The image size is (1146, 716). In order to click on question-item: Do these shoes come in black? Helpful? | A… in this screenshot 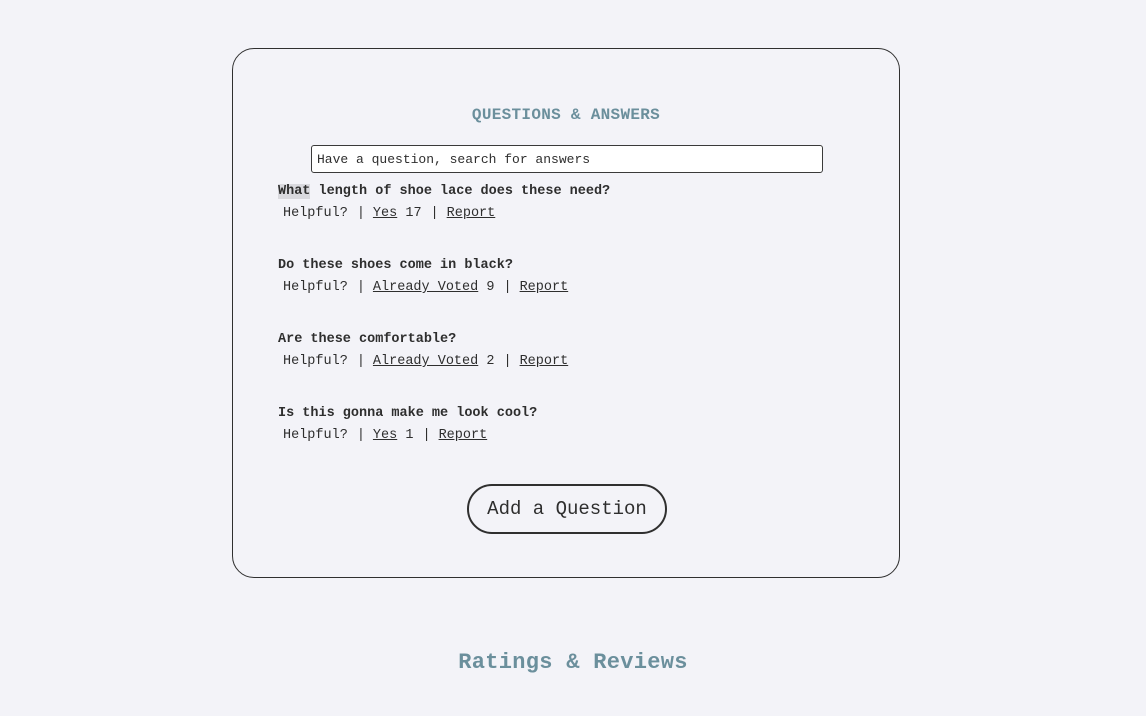, I will do `click(423, 277)`.